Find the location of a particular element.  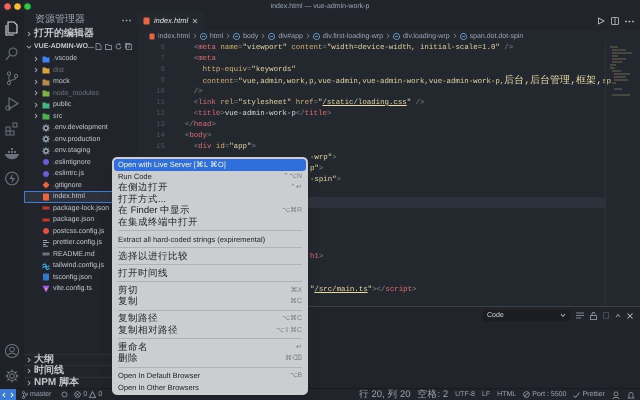

menu-item: 选择以进行比较 is located at coordinates (210, 256).